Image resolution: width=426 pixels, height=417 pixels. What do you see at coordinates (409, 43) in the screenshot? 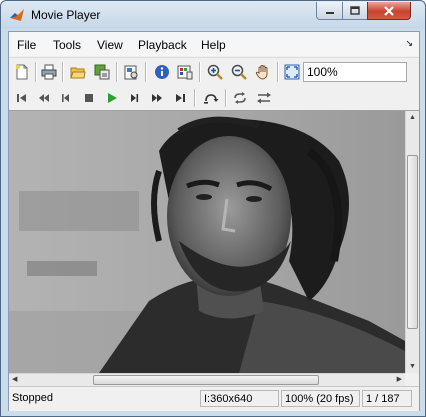
I see `dock-arrow-icon: ↘` at bounding box center [409, 43].